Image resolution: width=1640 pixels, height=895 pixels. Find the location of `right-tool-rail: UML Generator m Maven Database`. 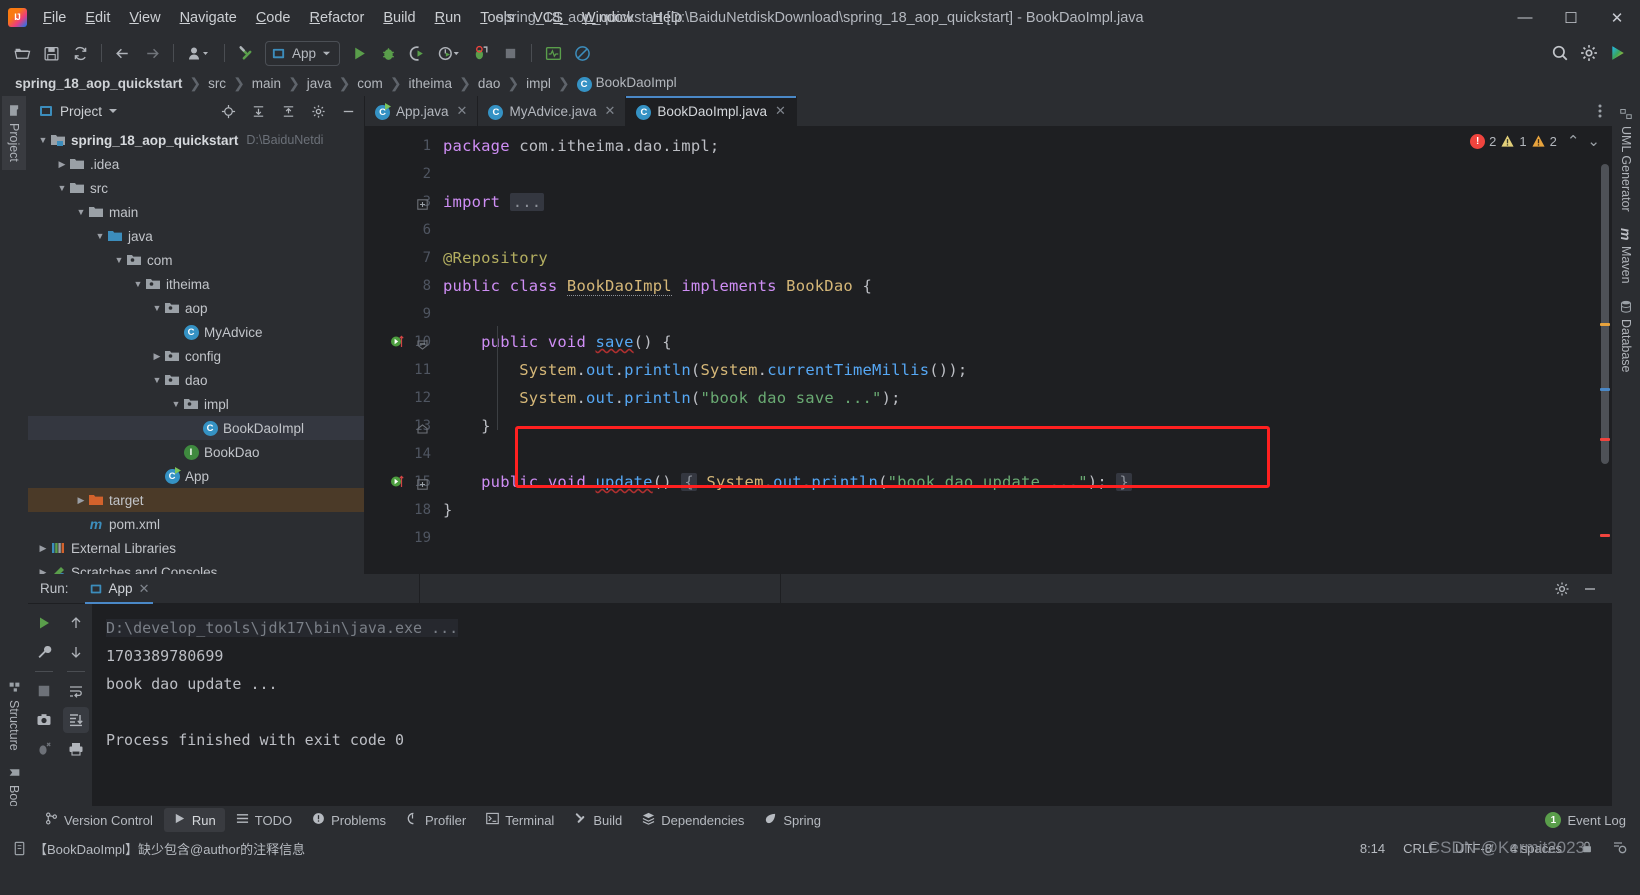

right-tool-rail: UML Generator m Maven Database is located at coordinates (1626, 476).